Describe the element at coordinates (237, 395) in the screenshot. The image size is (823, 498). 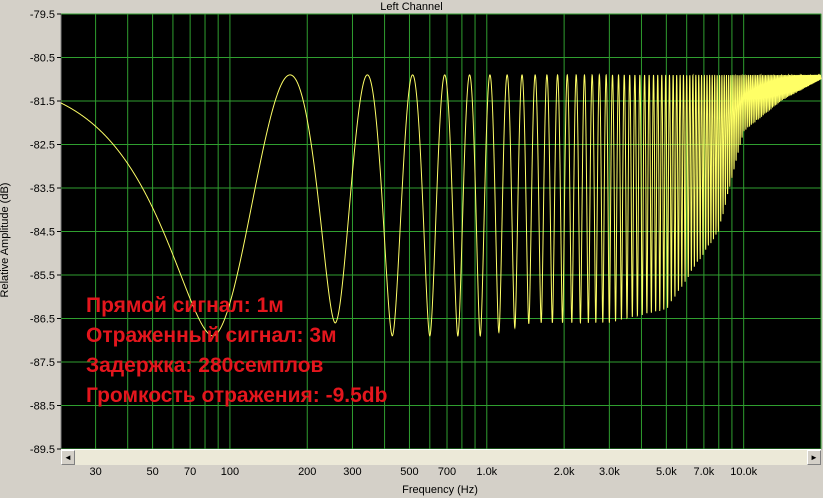
I see `annotation-reflection-level: Громкость отражения: -9.5db` at that location.